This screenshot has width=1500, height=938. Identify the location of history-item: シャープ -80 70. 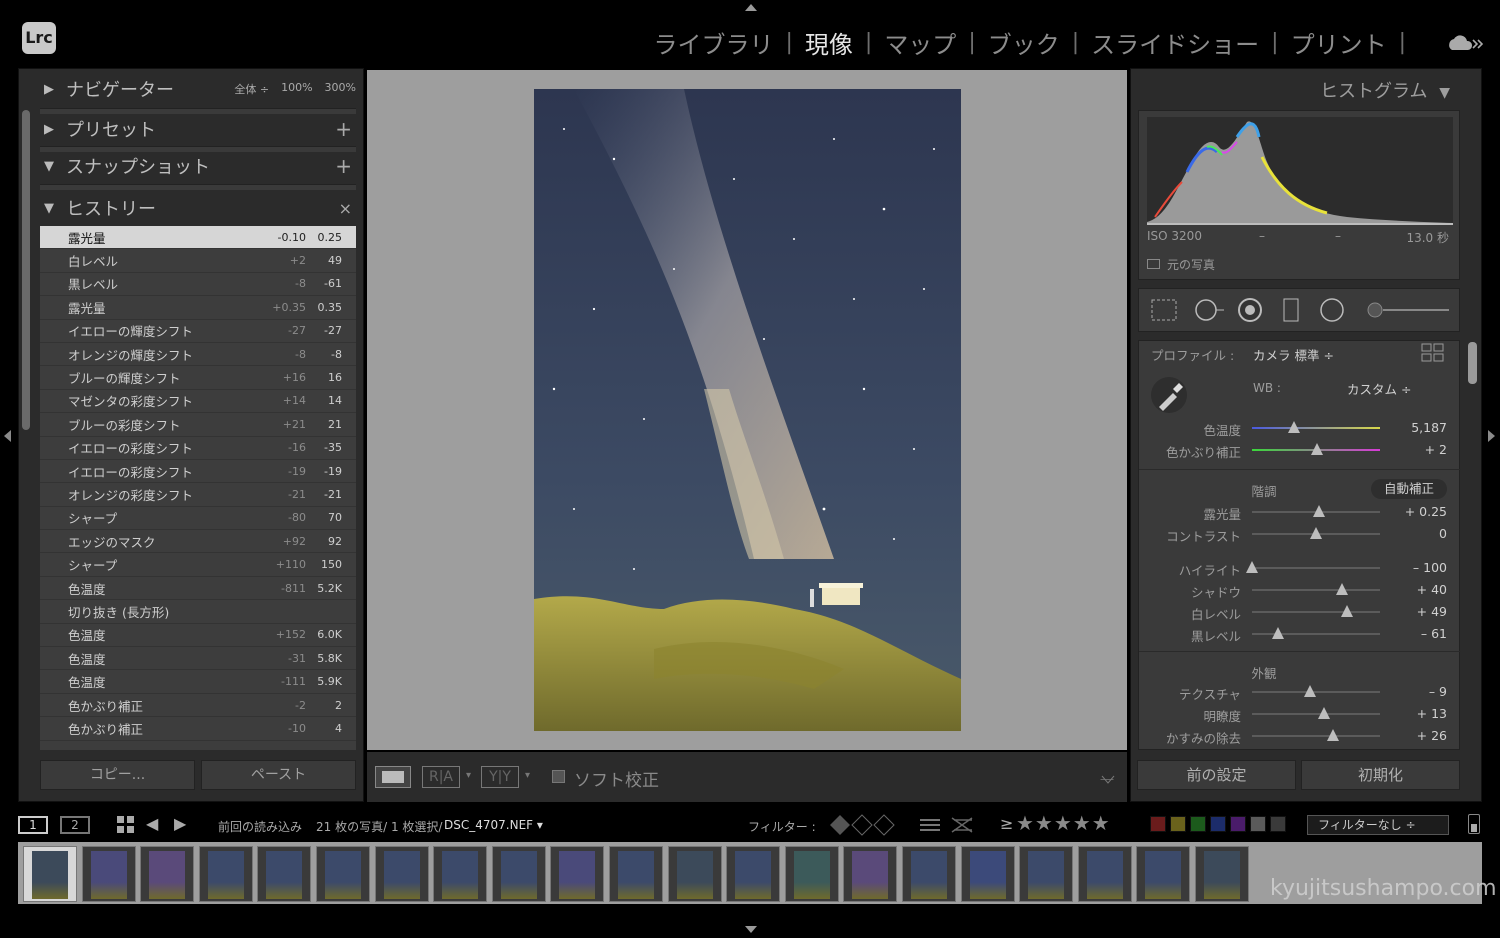
(198, 519).